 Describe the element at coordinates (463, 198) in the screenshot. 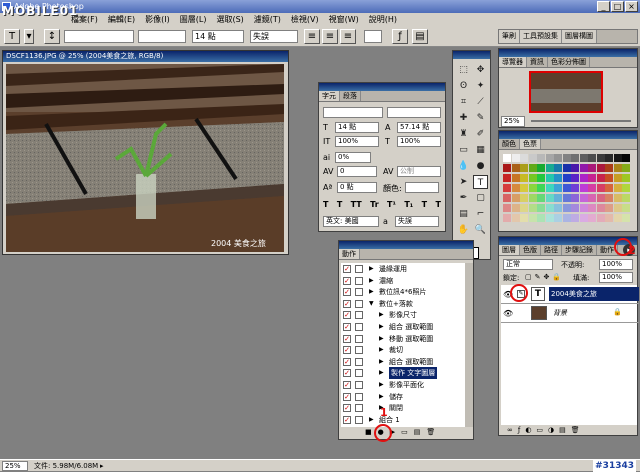

I see `pen-tool-icon: ✒` at that location.